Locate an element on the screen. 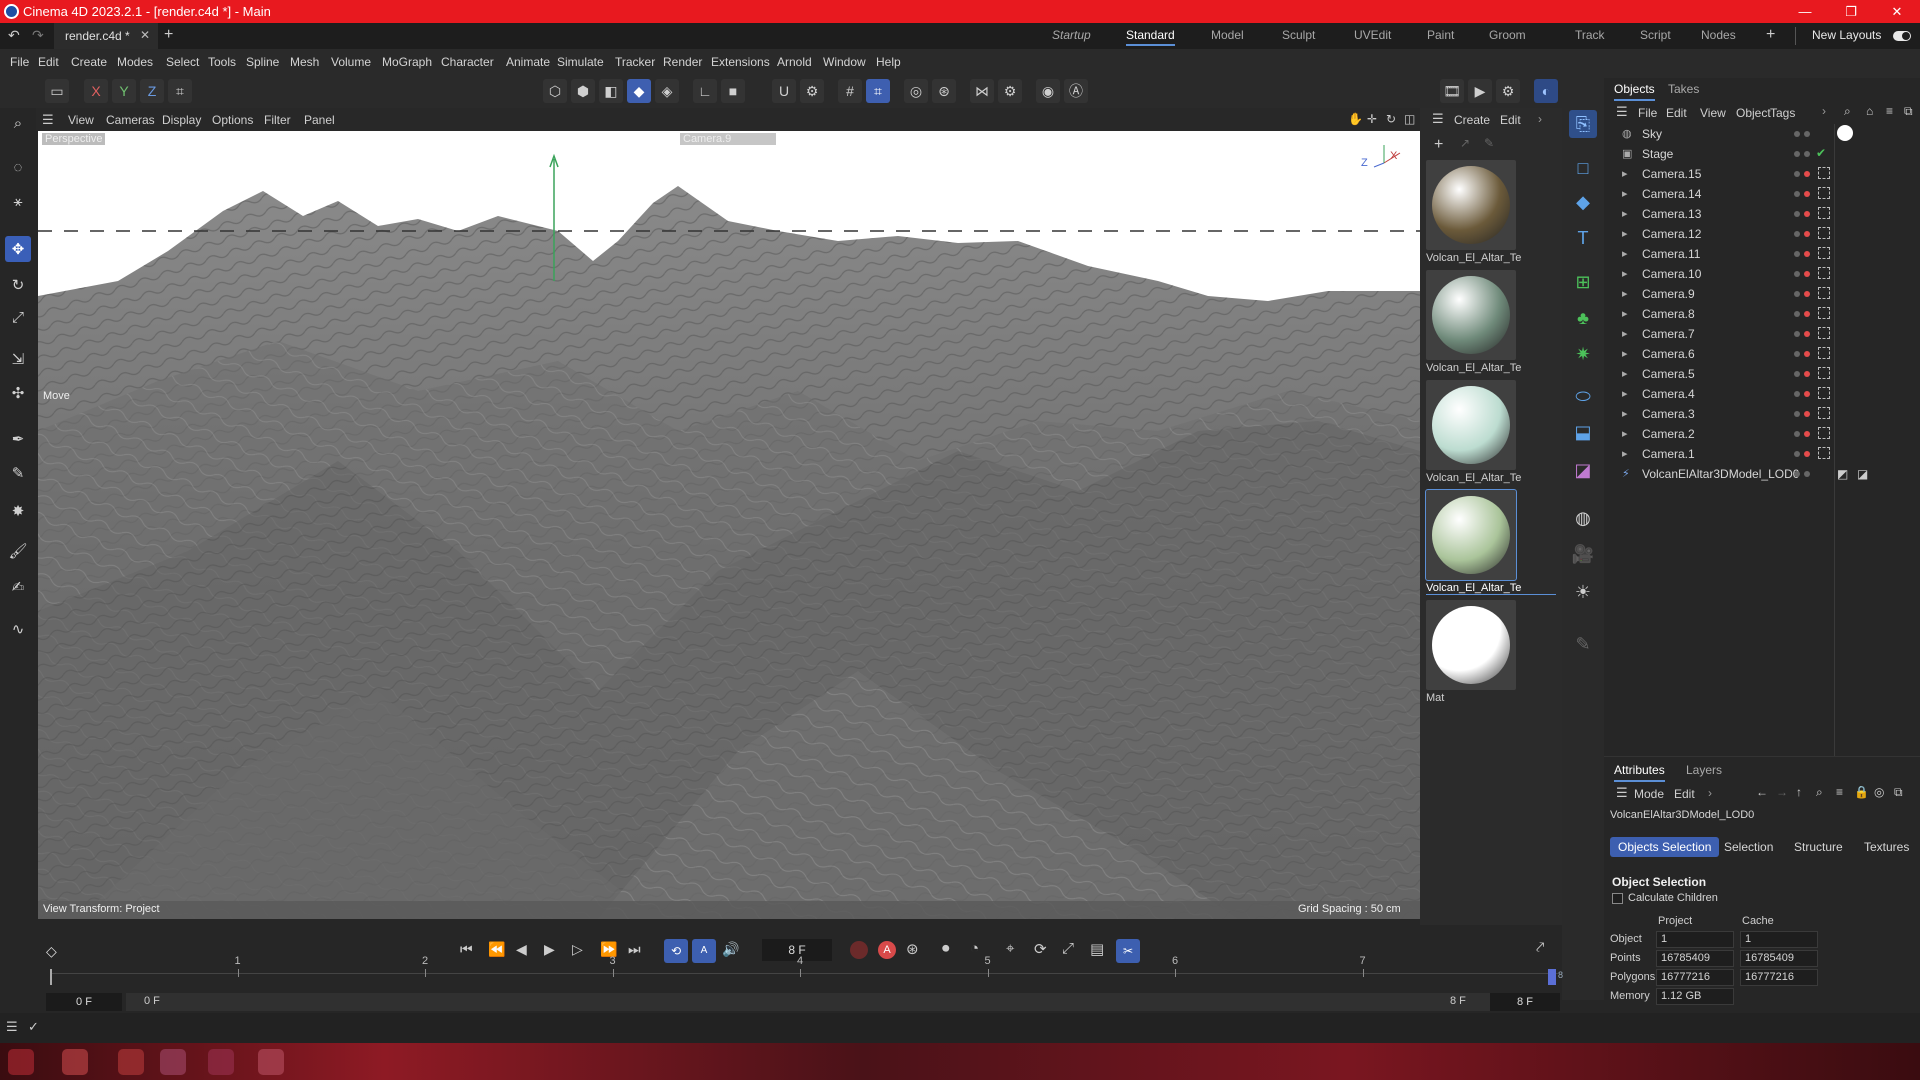 This screenshot has height=1080, width=1920. filter-icon: ≡ is located at coordinates (1889, 111).